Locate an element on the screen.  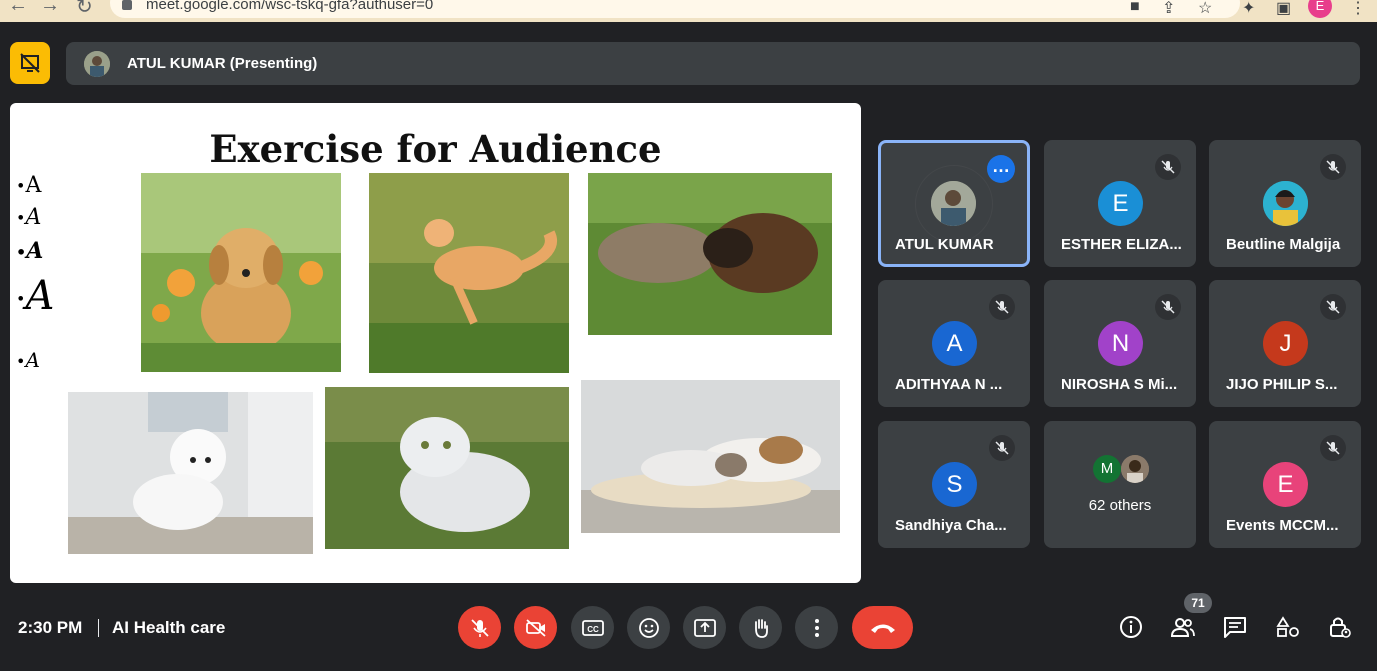
others-tile: M 62 others is located at coordinates (1120, 484).